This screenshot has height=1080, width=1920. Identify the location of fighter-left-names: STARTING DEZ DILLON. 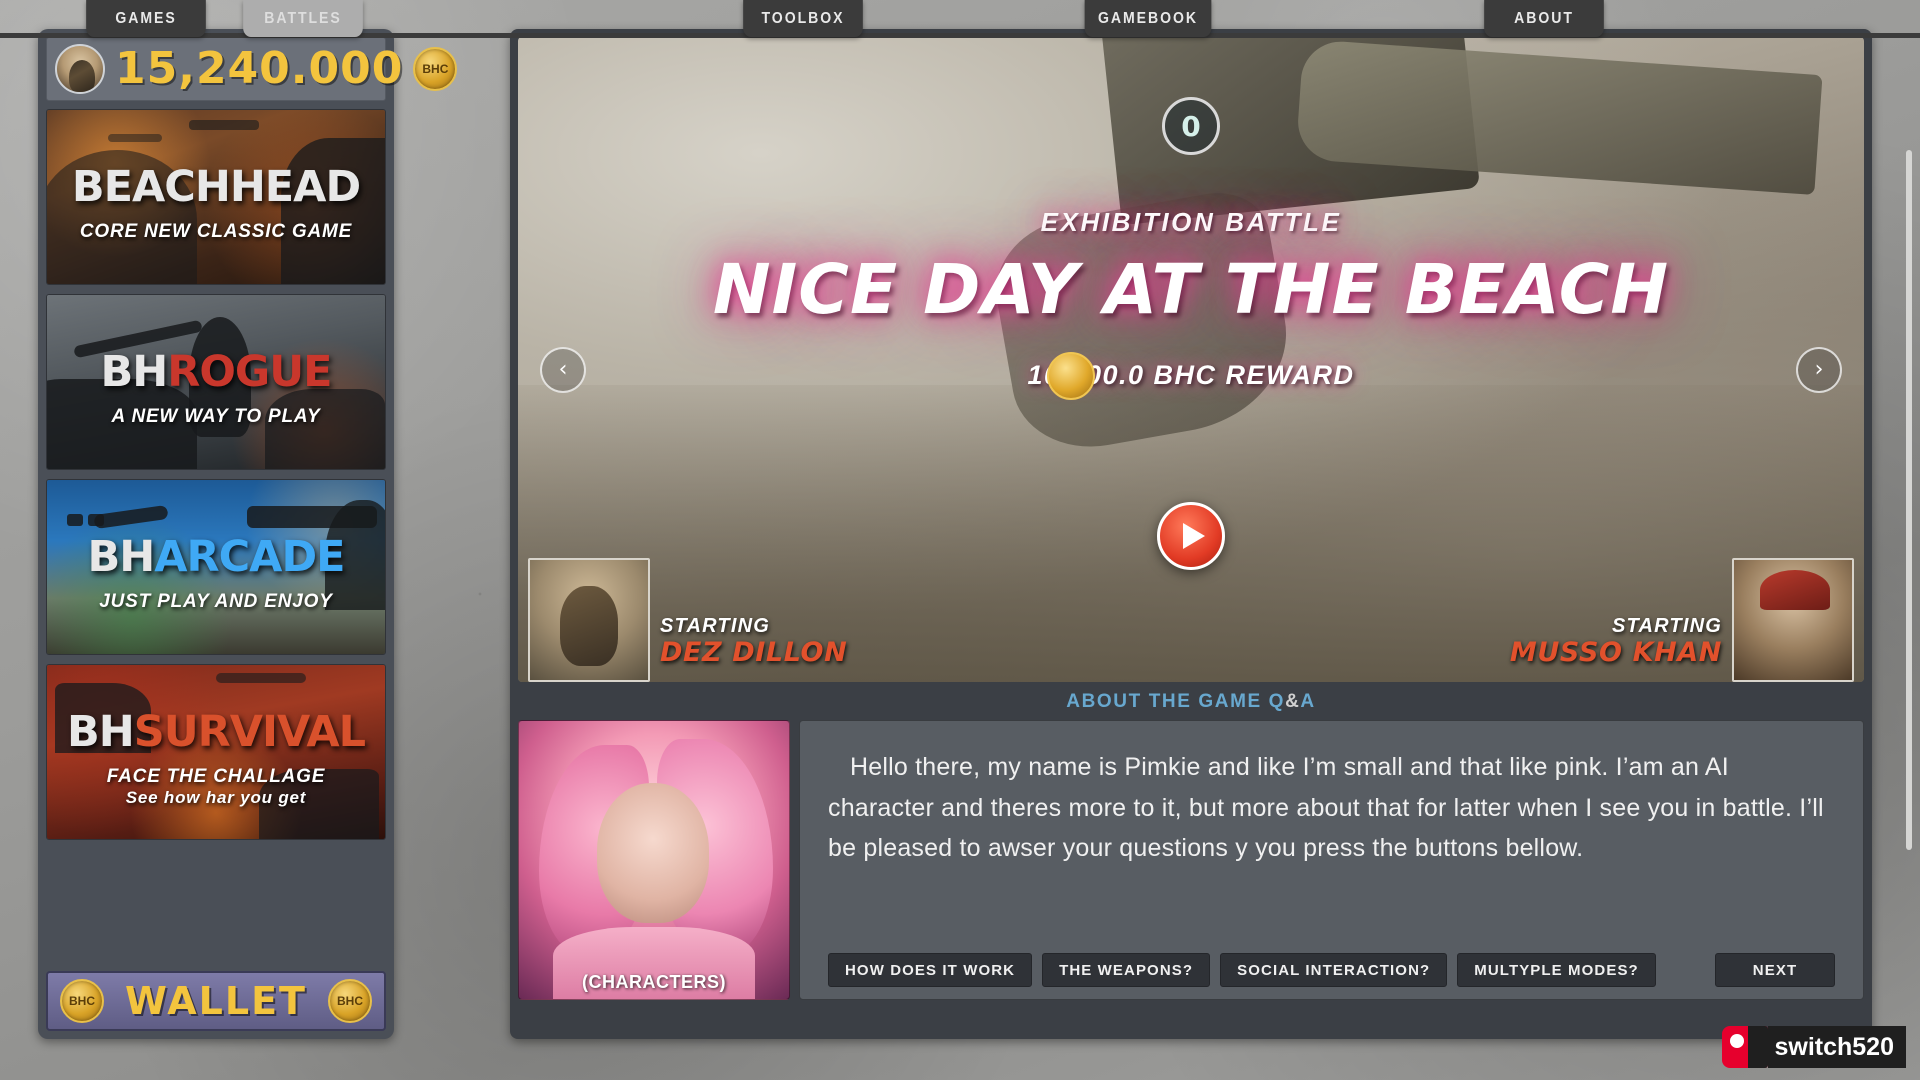
(753, 648).